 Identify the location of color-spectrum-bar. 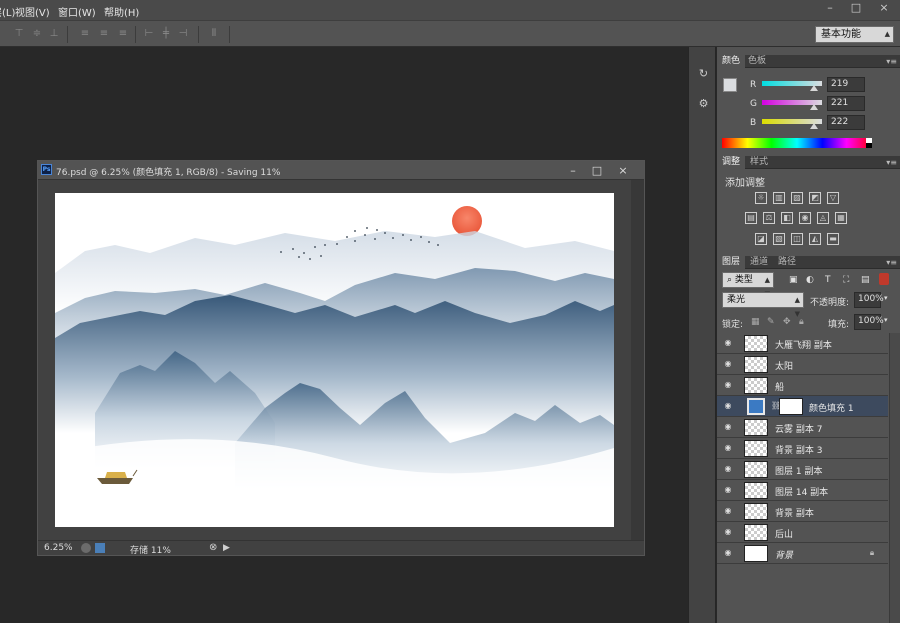
(797, 143).